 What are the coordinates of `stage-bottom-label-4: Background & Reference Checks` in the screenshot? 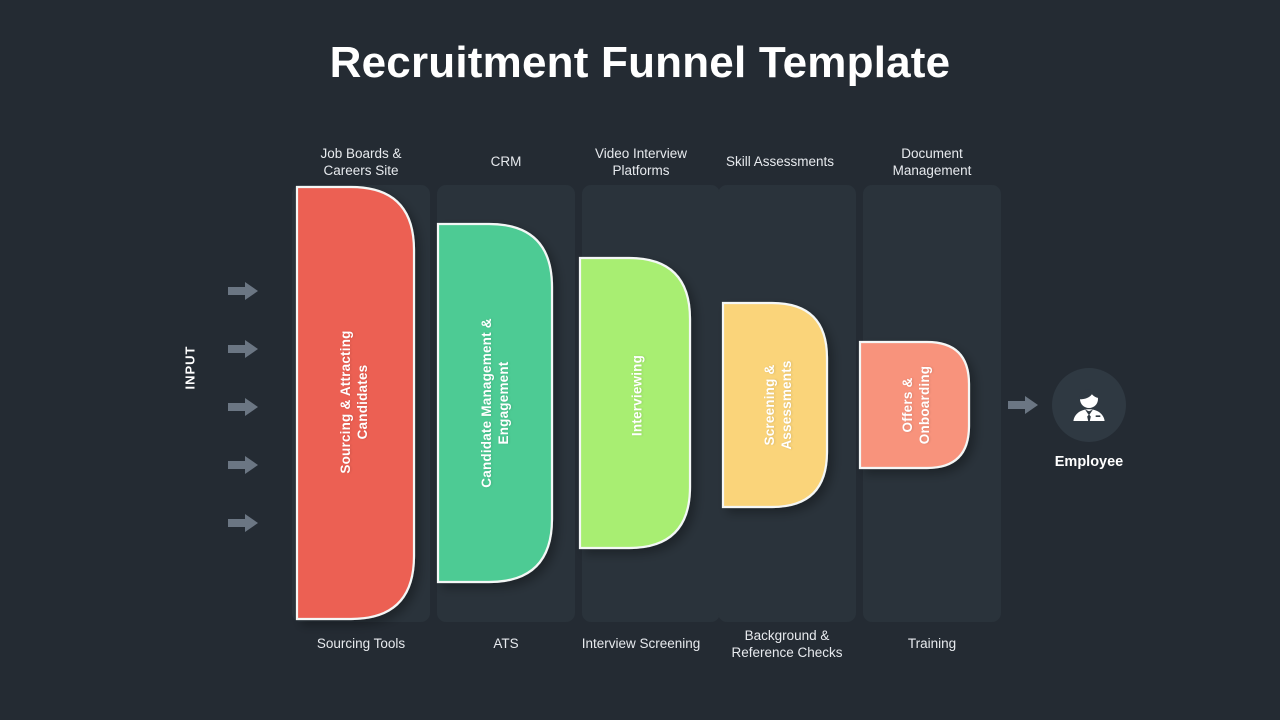 It's located at (787, 644).